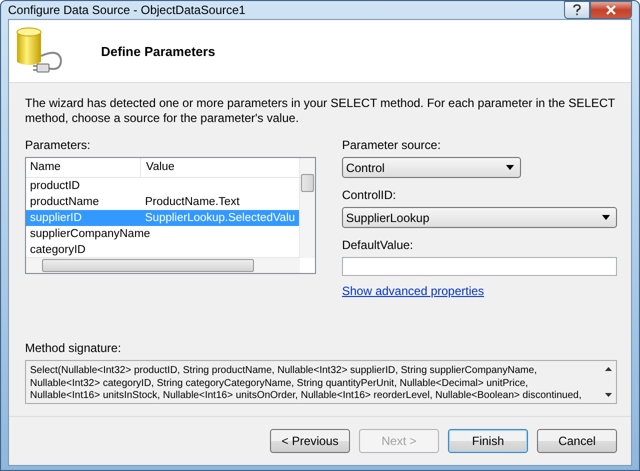 The width and height of the screenshot is (640, 471). I want to click on help-button, so click(577, 10).